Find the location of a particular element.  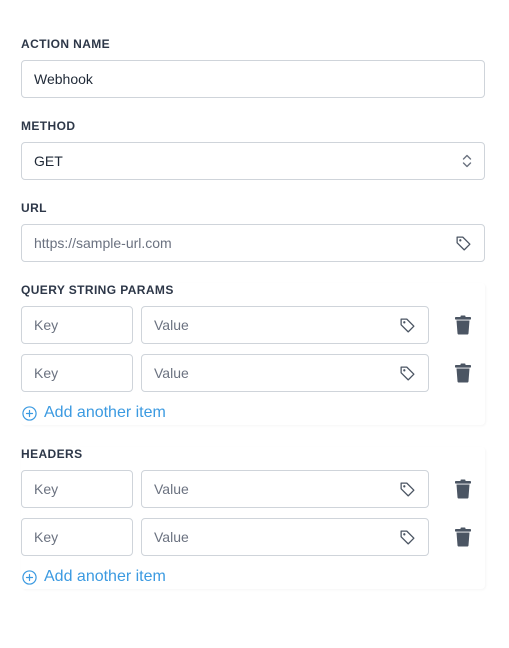

query-params-add-button: Add another item is located at coordinates (94, 413).